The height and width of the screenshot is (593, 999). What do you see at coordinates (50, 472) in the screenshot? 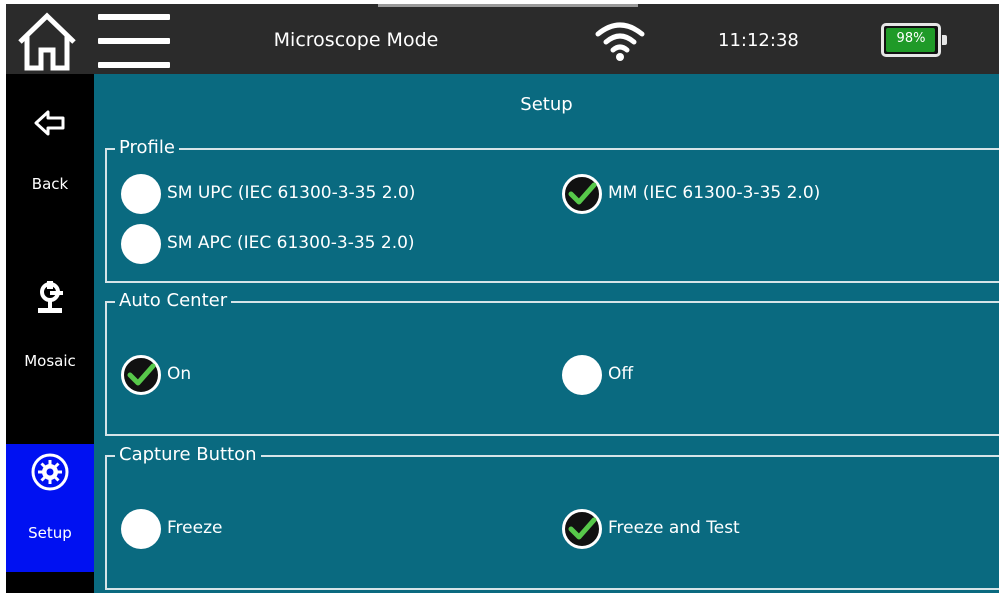
I see `gear-icon` at bounding box center [50, 472].